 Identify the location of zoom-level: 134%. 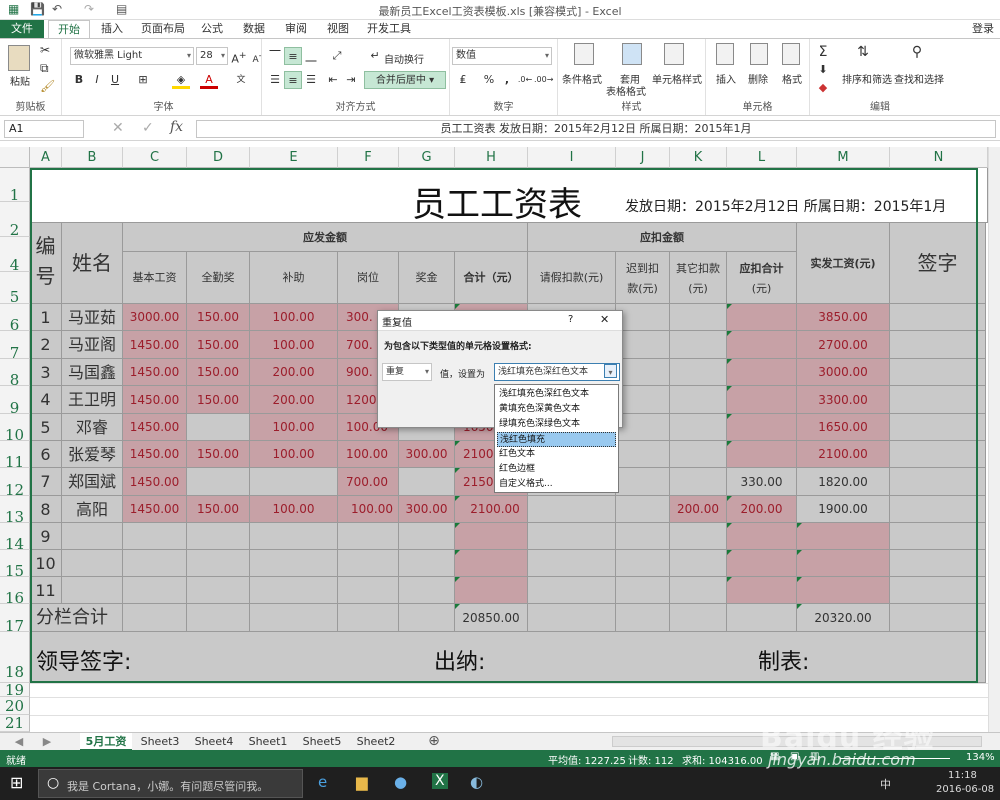
(980, 757).